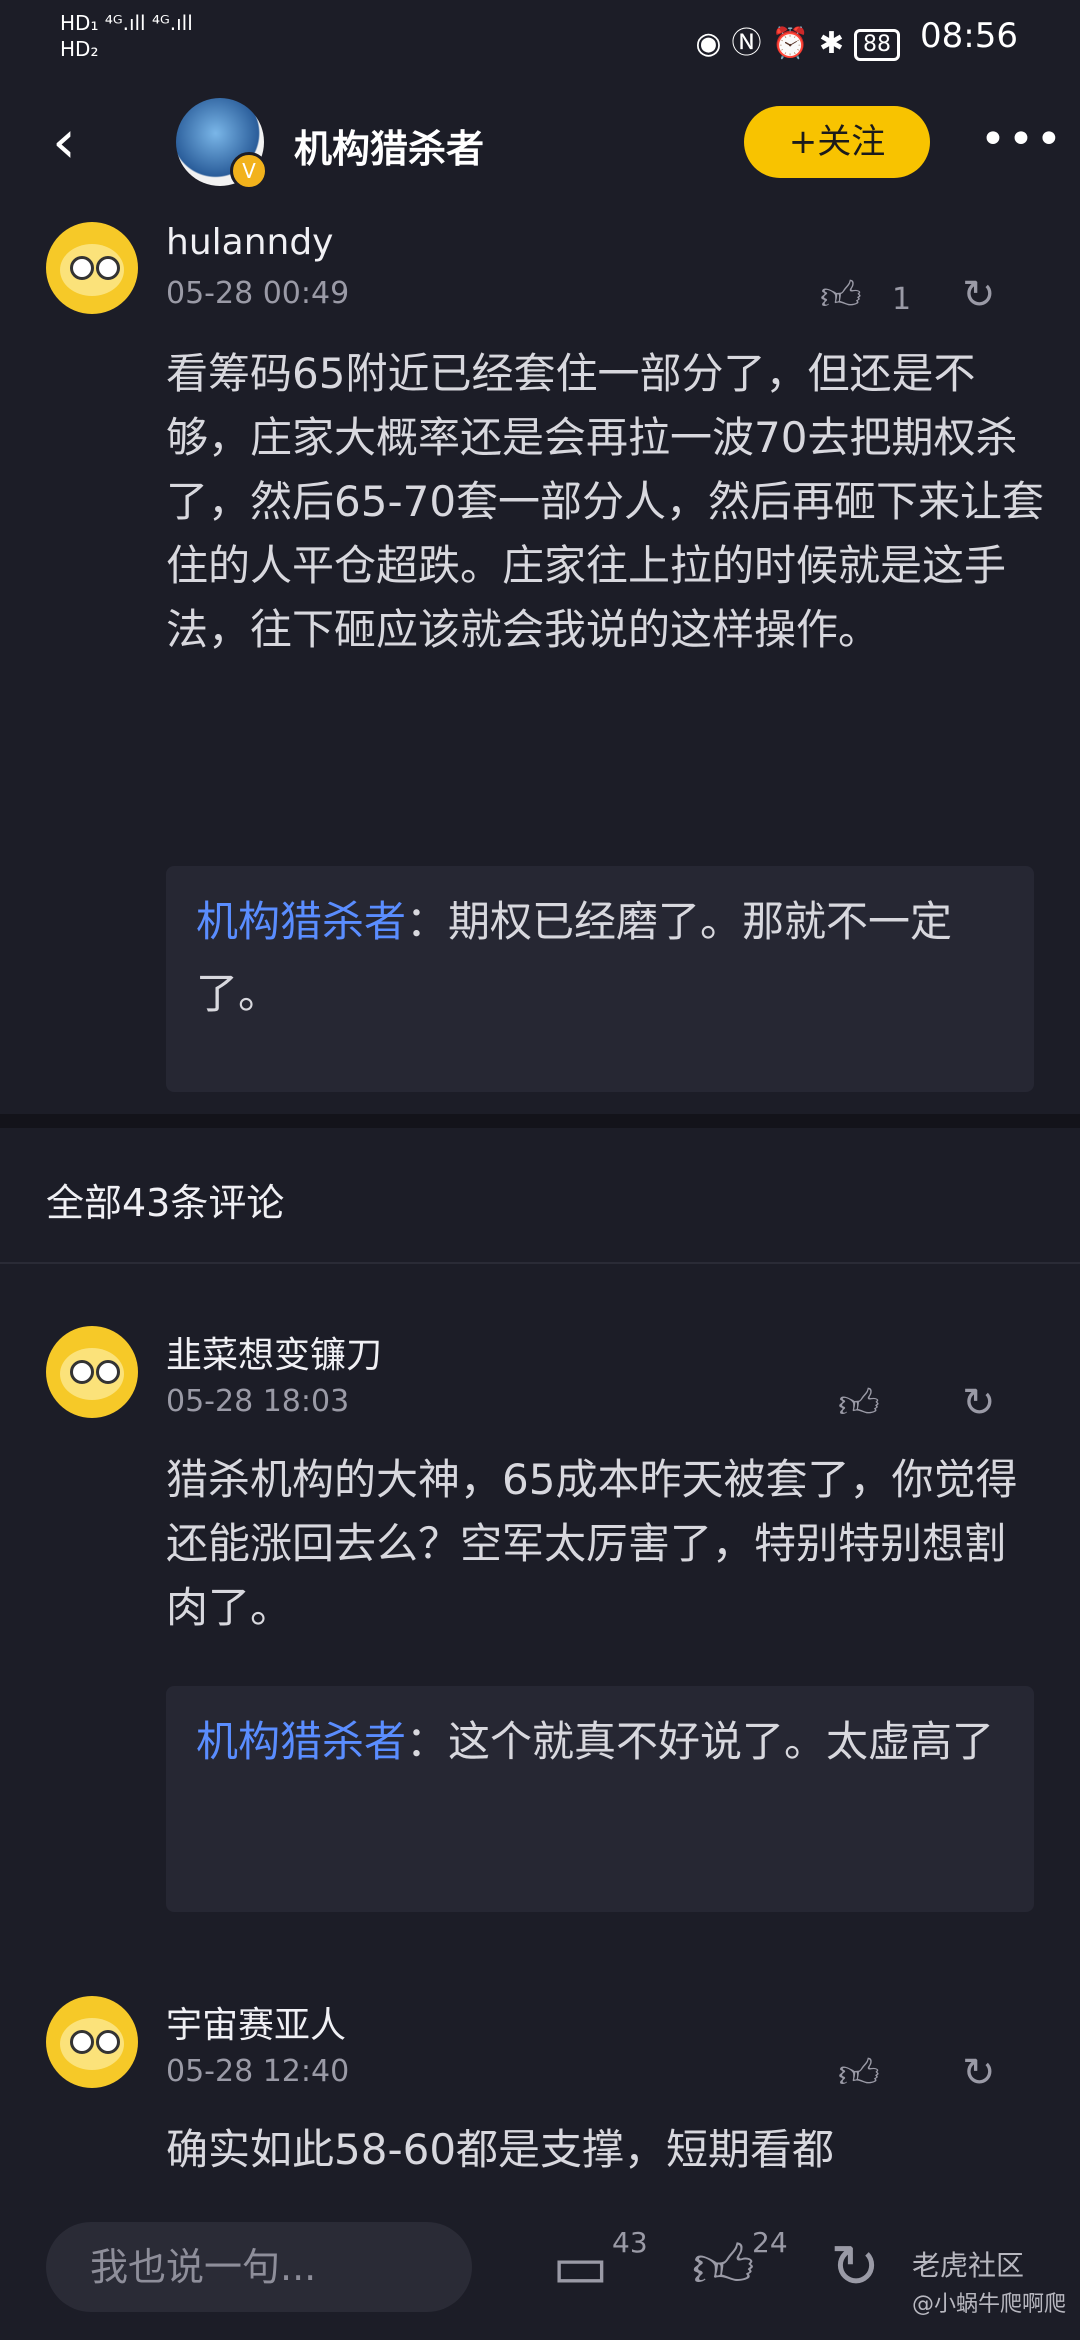  I want to click on watermark-author: @小蜗牛爬啊爬, so click(989, 2304).